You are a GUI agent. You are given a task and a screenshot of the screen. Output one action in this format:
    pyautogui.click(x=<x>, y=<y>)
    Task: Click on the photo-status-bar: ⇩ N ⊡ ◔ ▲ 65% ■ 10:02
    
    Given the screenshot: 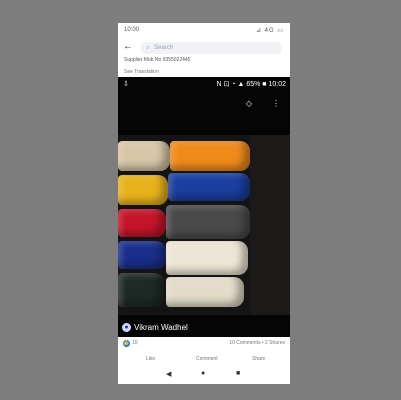 What is the action you would take?
    pyautogui.click(x=204, y=84)
    